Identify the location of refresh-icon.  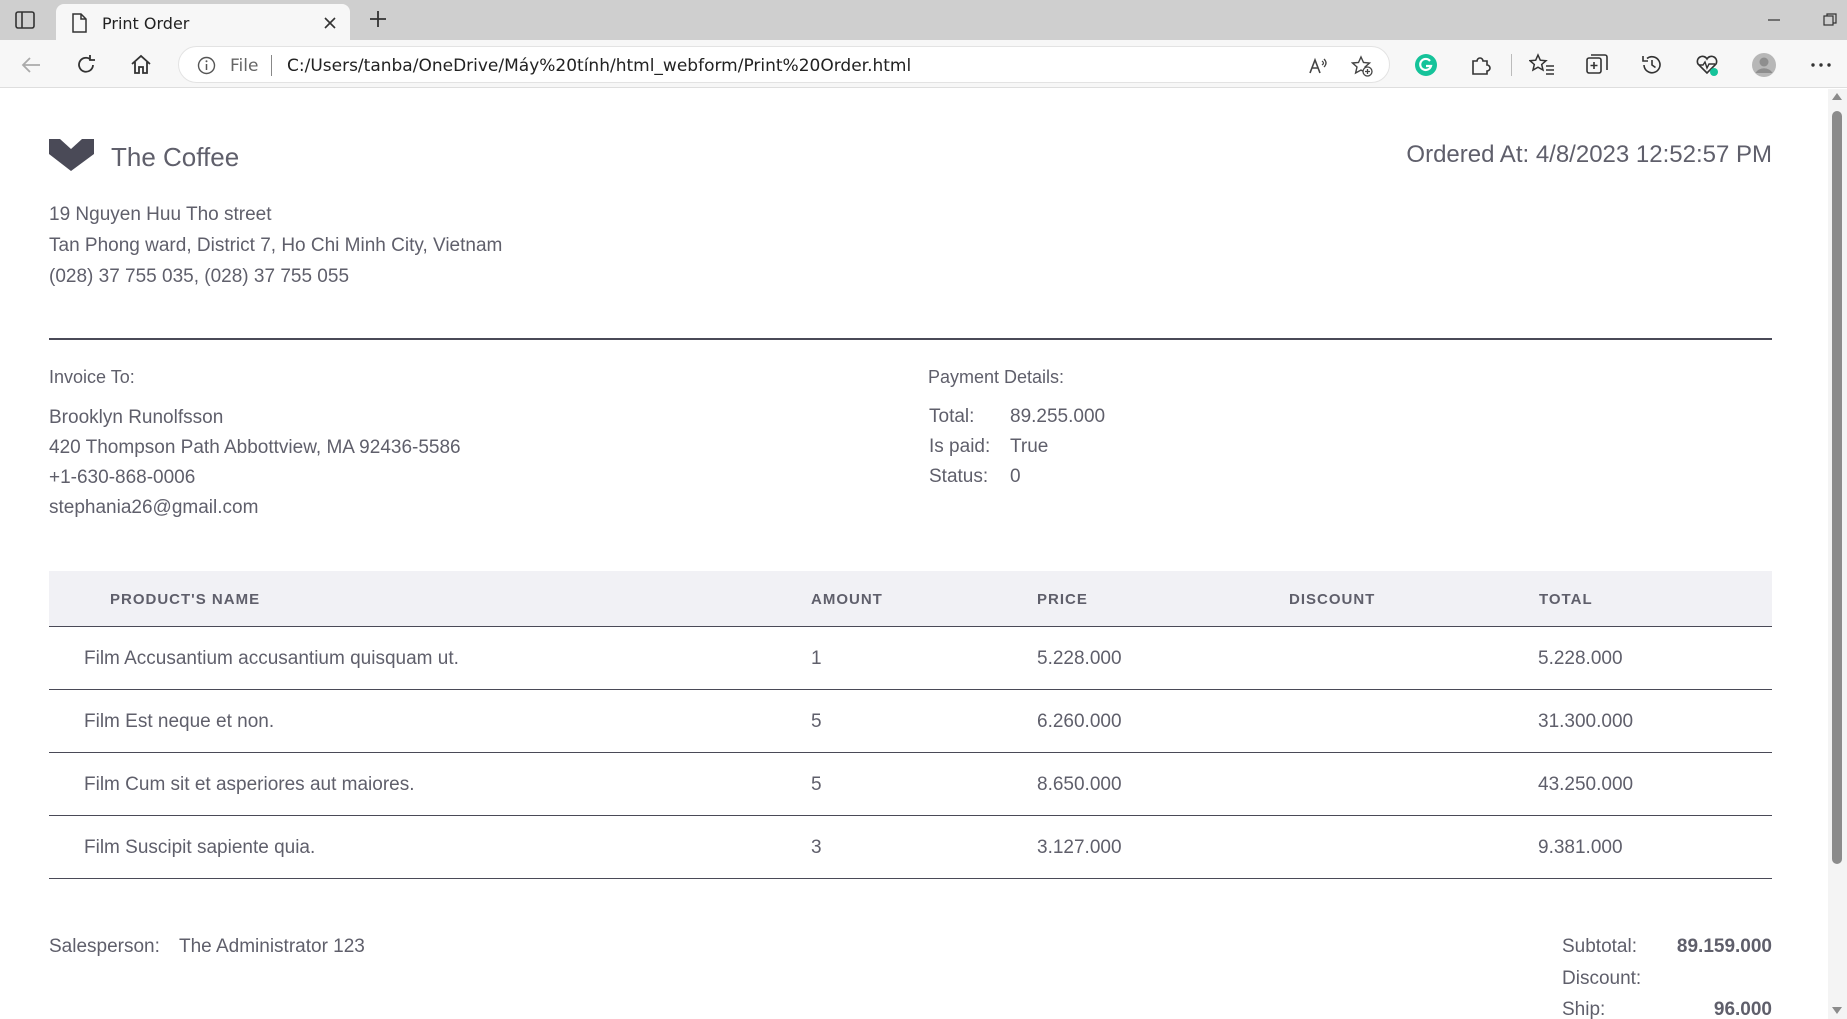
(86, 65).